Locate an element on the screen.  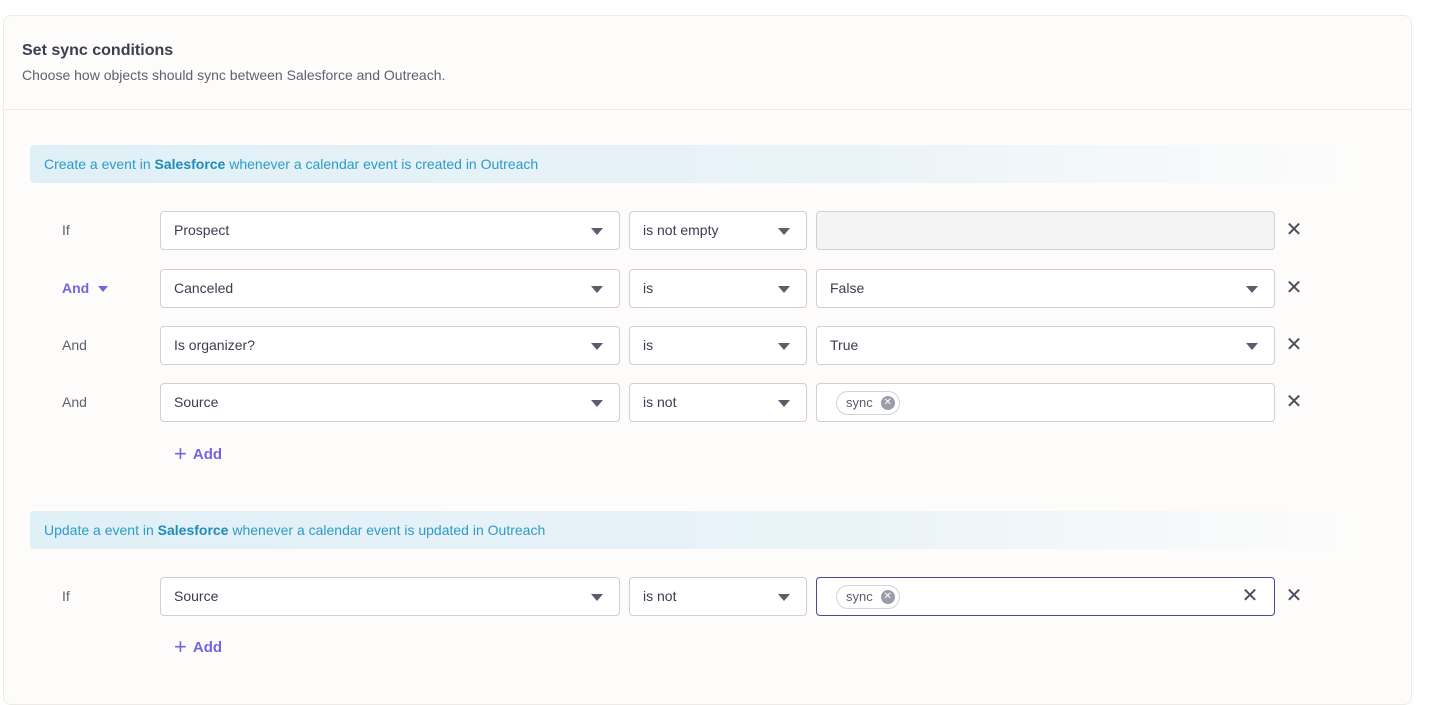
condition-row: And Source is not sync ✕ ✕ is located at coordinates (708, 402).